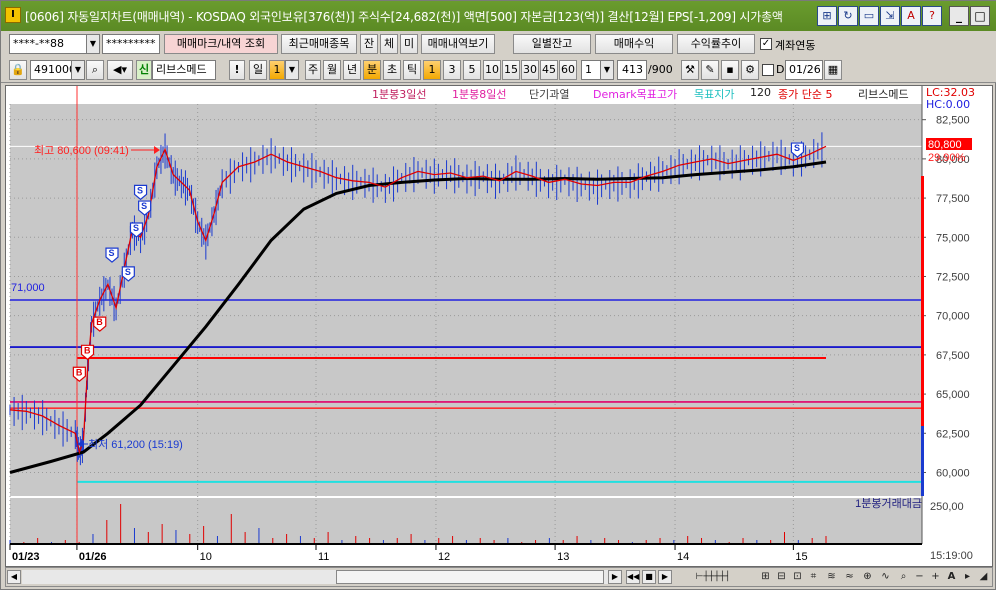 The image size is (996, 590). What do you see at coordinates (935, 577) in the screenshot?
I see `zoom-in-icon: +` at bounding box center [935, 577].